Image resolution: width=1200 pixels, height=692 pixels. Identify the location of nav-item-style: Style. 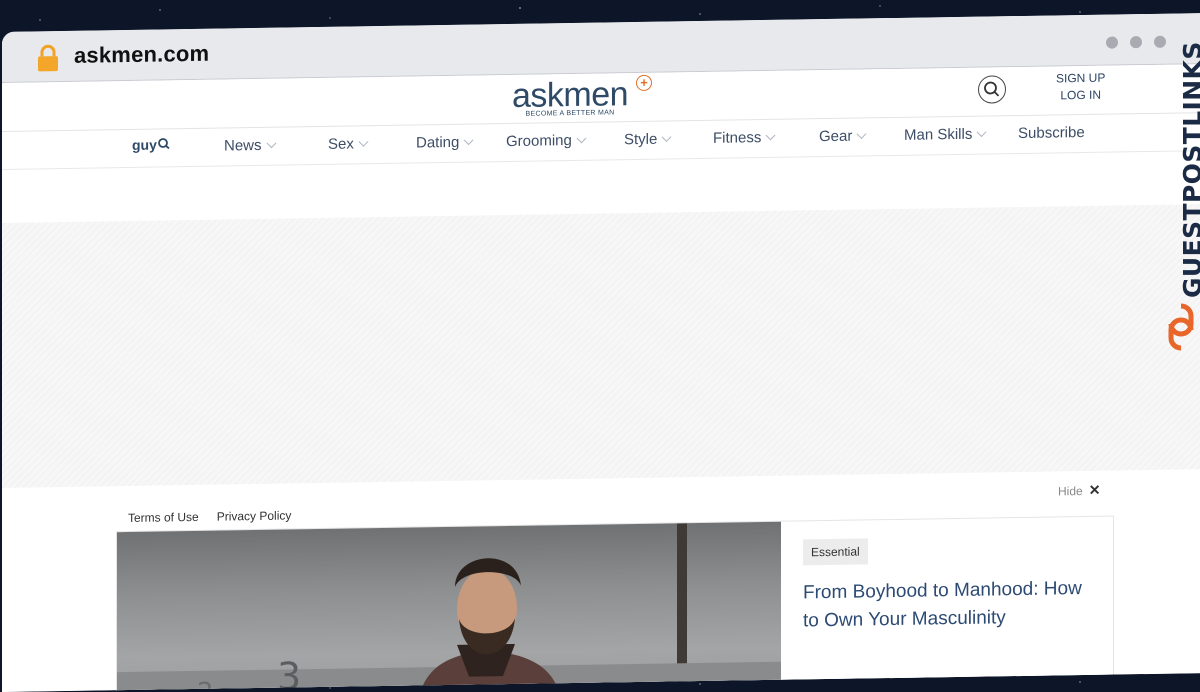
(648, 139).